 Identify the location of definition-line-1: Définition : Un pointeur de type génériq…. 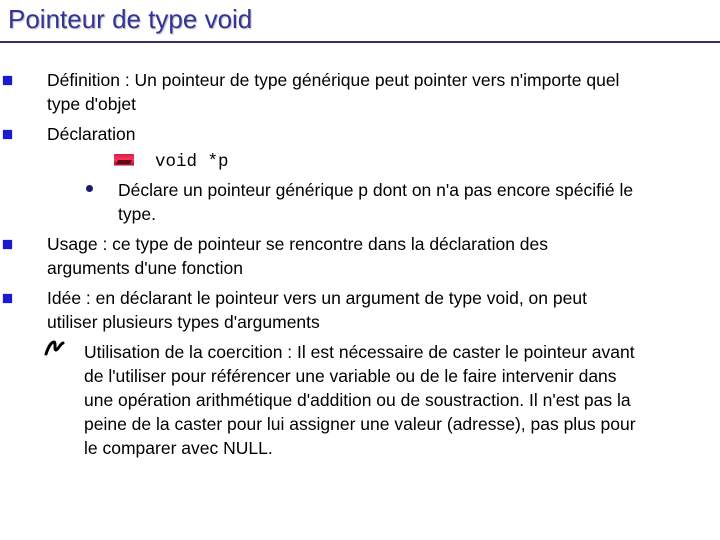
(333, 80).